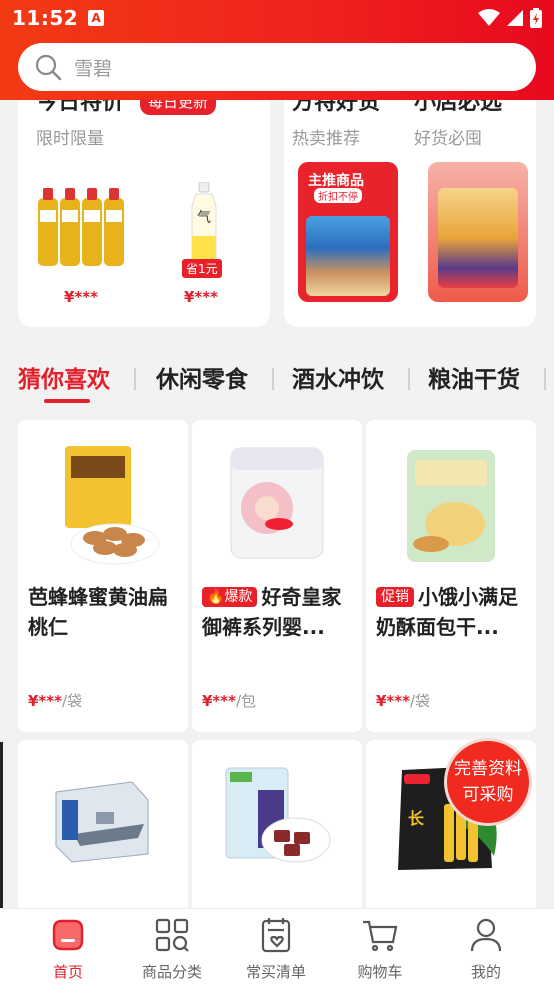 The width and height of the screenshot is (554, 984). I want to click on tab-snacks: 休闲零食, so click(202, 377).